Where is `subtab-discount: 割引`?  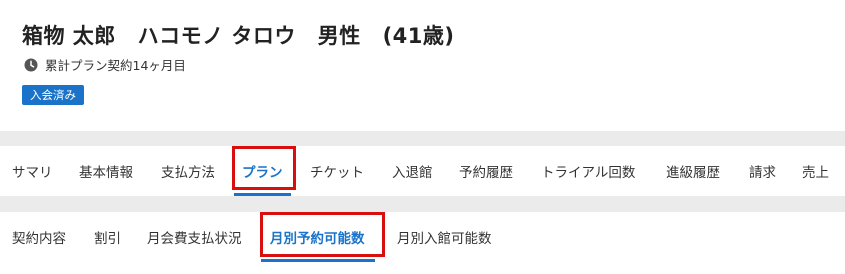
subtab-discount: 割引 is located at coordinates (107, 237).